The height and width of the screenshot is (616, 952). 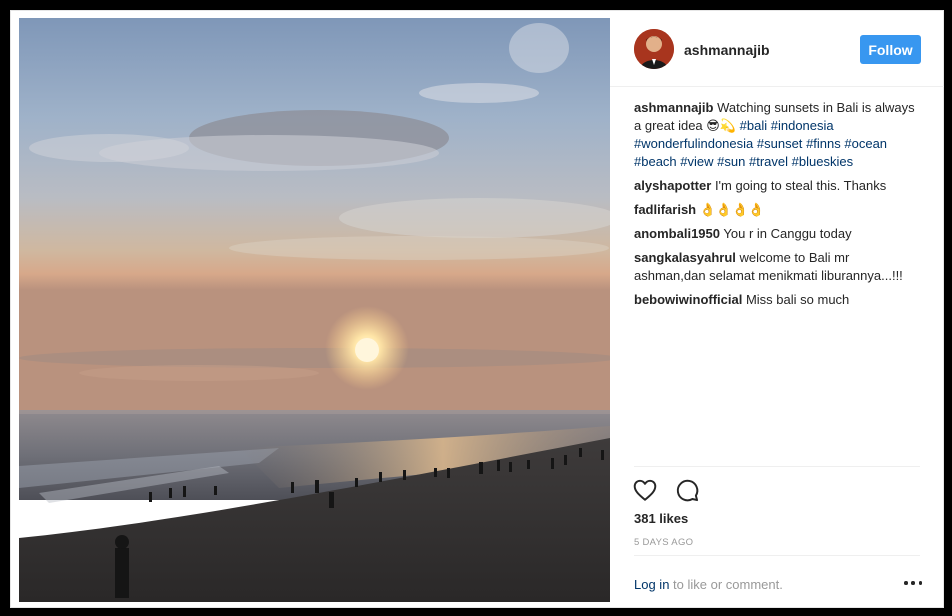 What do you see at coordinates (685, 257) in the screenshot?
I see `comment-username: sangkalasyahrul` at bounding box center [685, 257].